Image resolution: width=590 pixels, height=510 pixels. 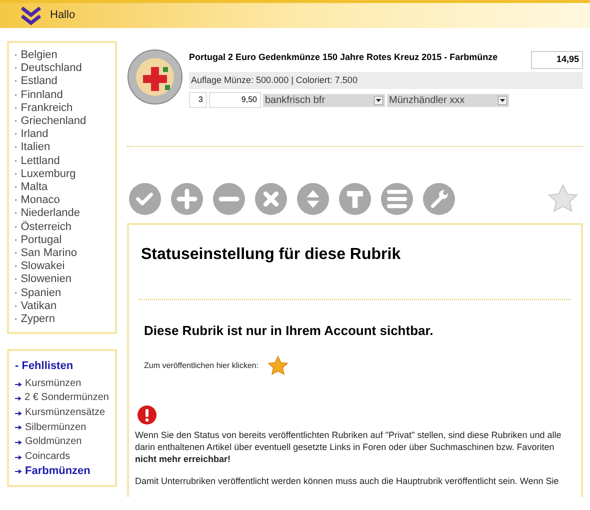 What do you see at coordinates (347, 480) in the screenshot?
I see `note-text: Damit Unterrubriken veröffentlicht werden können muss auch die Hauptrubrik veröffentlicht sein. Wenn Sie` at bounding box center [347, 480].